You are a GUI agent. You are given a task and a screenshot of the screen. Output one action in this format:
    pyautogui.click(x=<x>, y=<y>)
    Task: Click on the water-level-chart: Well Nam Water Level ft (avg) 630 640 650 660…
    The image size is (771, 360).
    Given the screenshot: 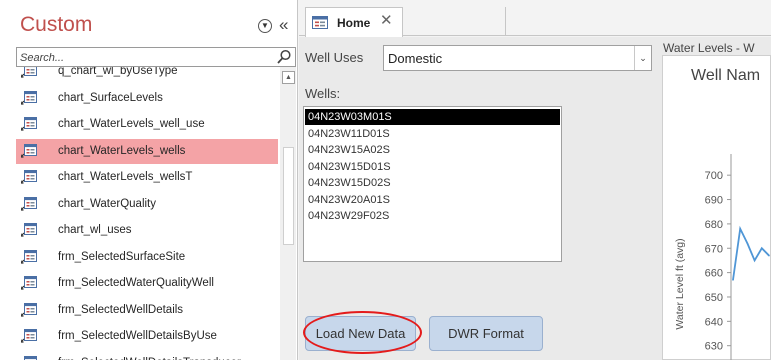 What is the action you would take?
    pyautogui.click(x=722, y=213)
    